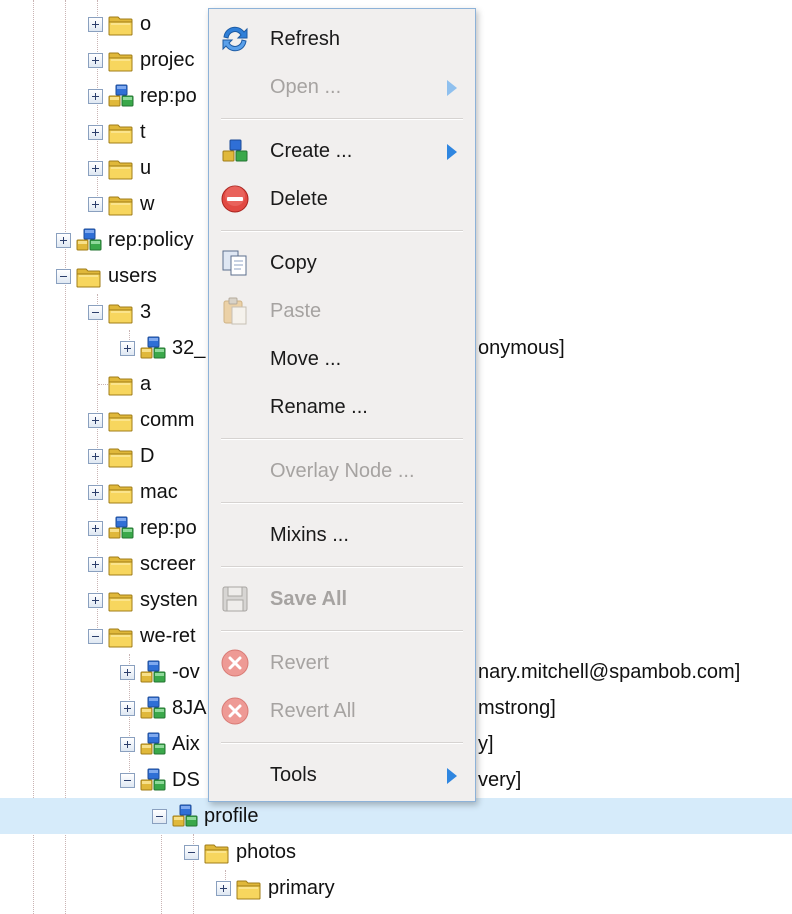  I want to click on tree-node: o, so click(119, 24).